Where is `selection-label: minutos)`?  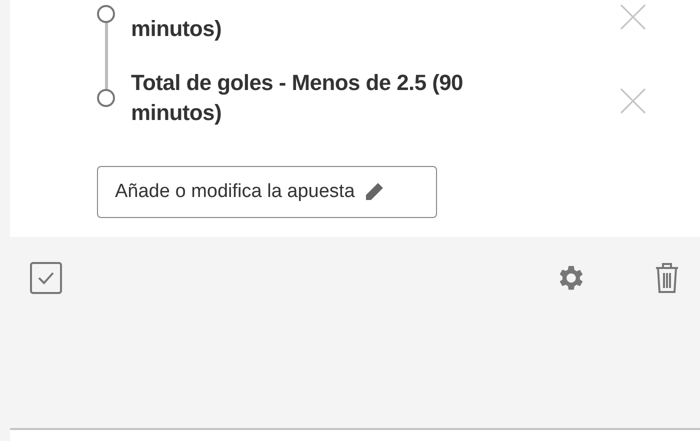
selection-label: minutos) is located at coordinates (176, 29).